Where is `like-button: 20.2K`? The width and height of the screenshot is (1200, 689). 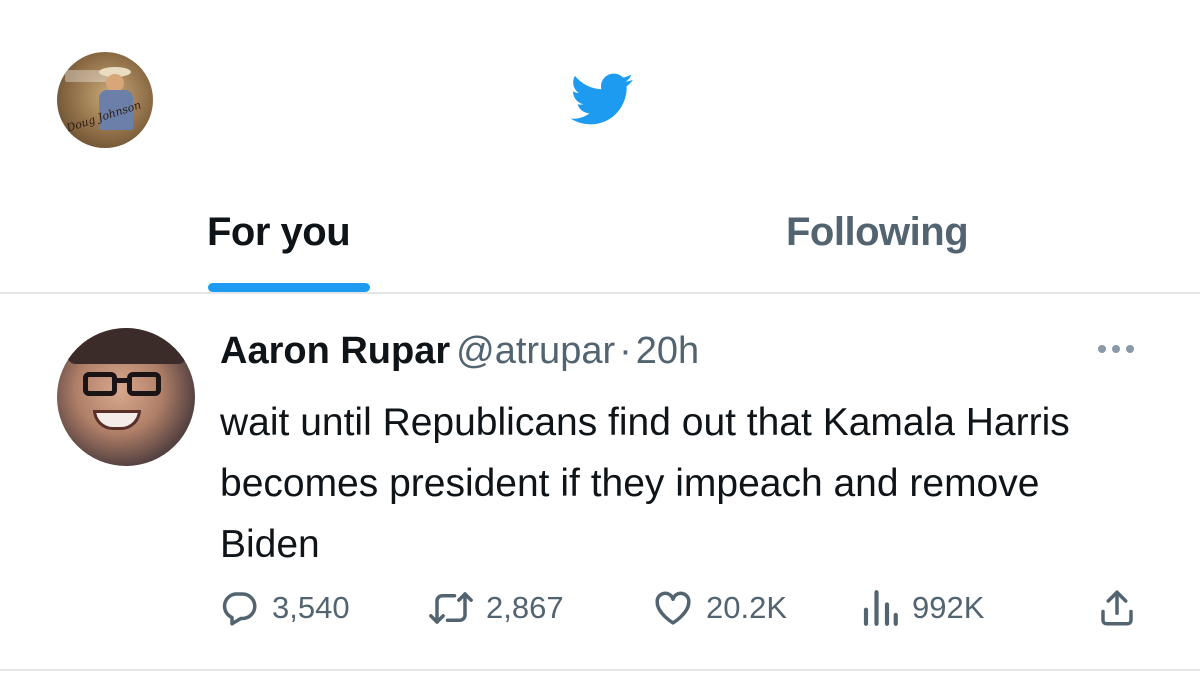 like-button: 20.2K is located at coordinates (719, 608).